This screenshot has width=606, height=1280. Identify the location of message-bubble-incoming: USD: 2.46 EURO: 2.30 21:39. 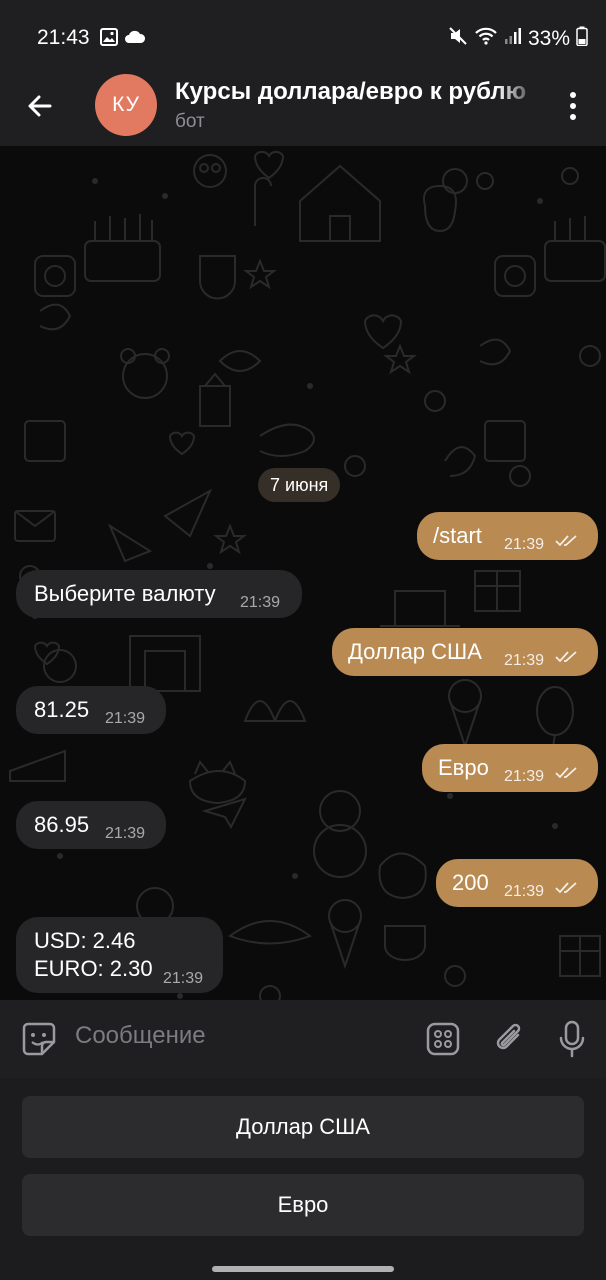
(119, 955).